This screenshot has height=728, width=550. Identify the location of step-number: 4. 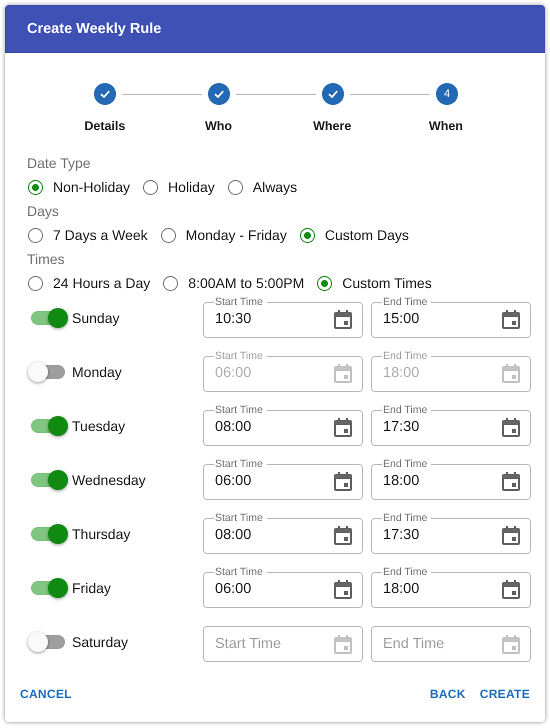
(447, 94).